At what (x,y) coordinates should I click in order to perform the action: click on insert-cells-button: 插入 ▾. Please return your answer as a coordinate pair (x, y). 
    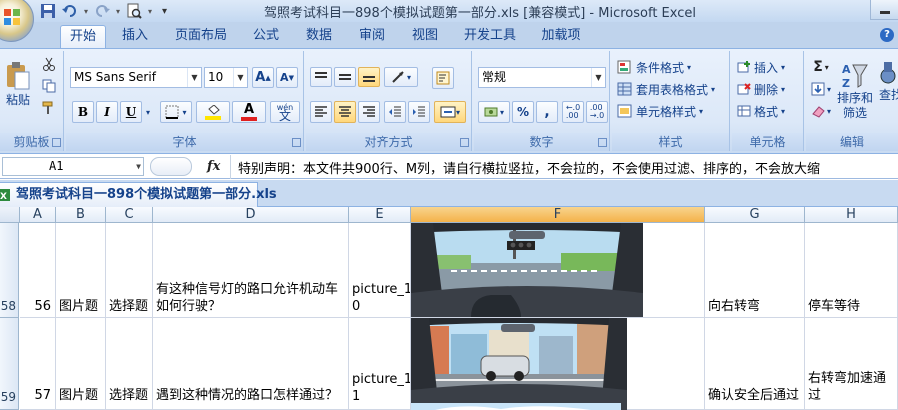
    Looking at the image, I should click on (761, 67).